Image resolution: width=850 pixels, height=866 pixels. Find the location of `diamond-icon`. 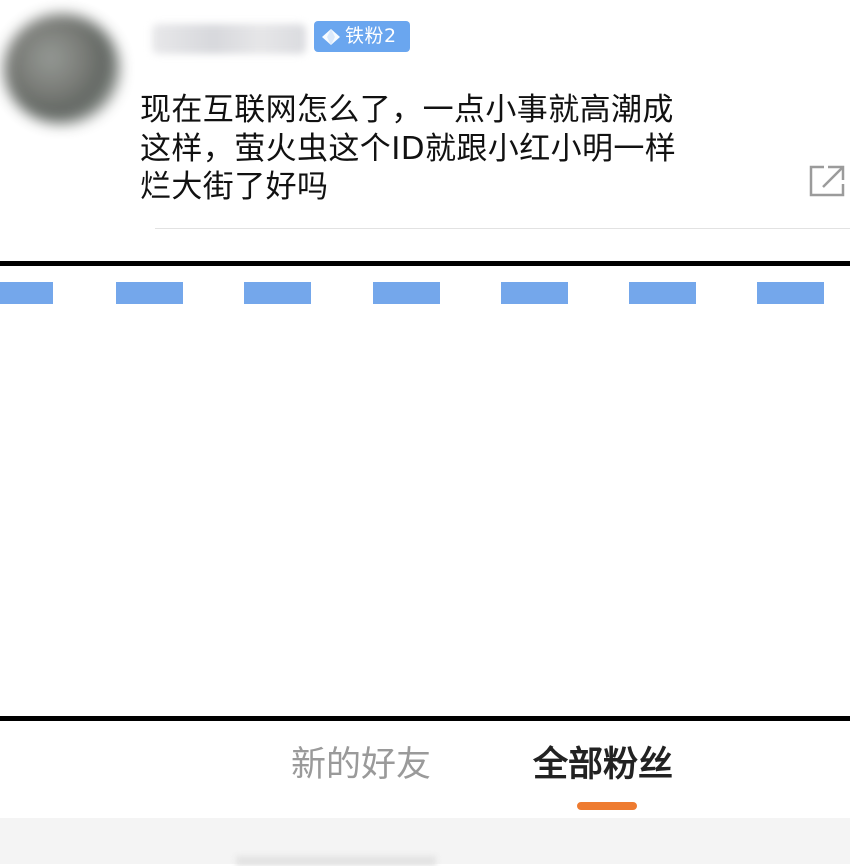

diamond-icon is located at coordinates (331, 36).